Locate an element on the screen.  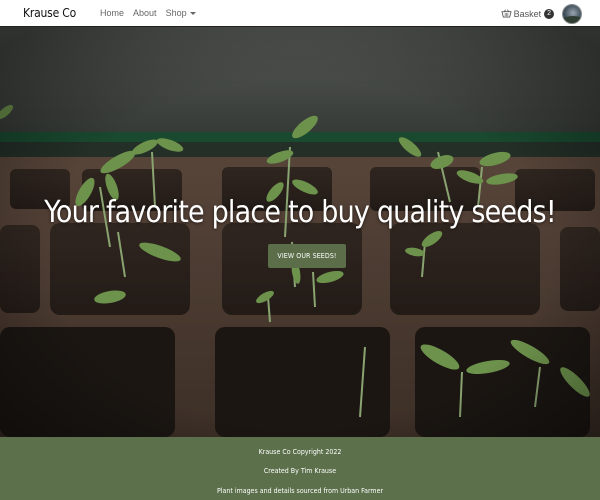
nav-shop-dropdown: Shop is located at coordinates (181, 13).